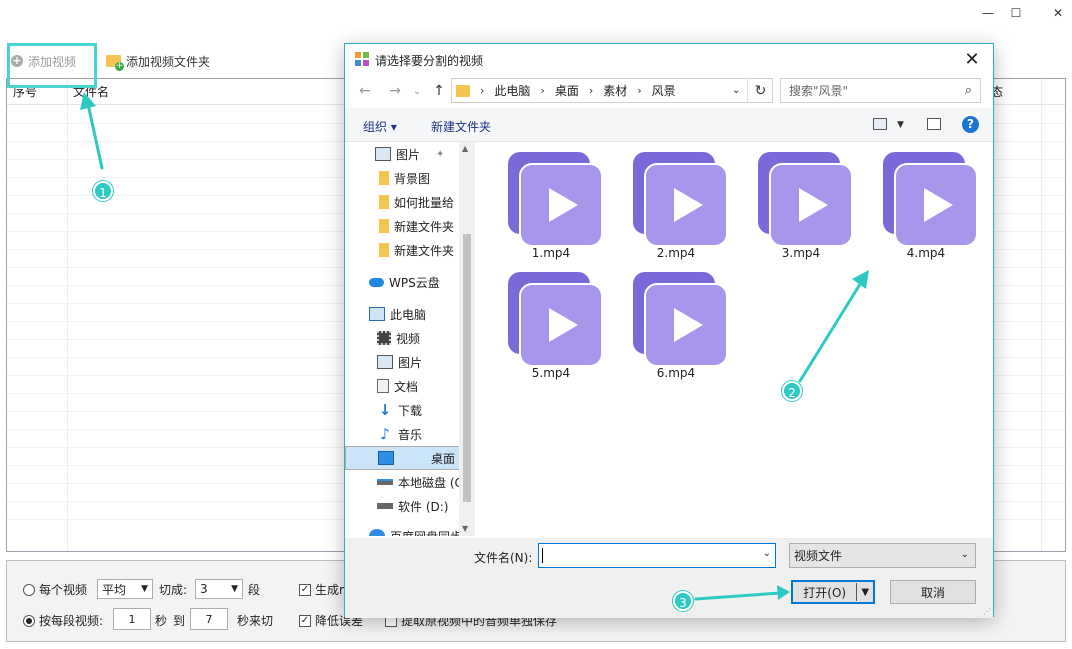 The height and width of the screenshot is (649, 1072). What do you see at coordinates (972, 59) in the screenshot?
I see `dialog-close-button: ✕` at bounding box center [972, 59].